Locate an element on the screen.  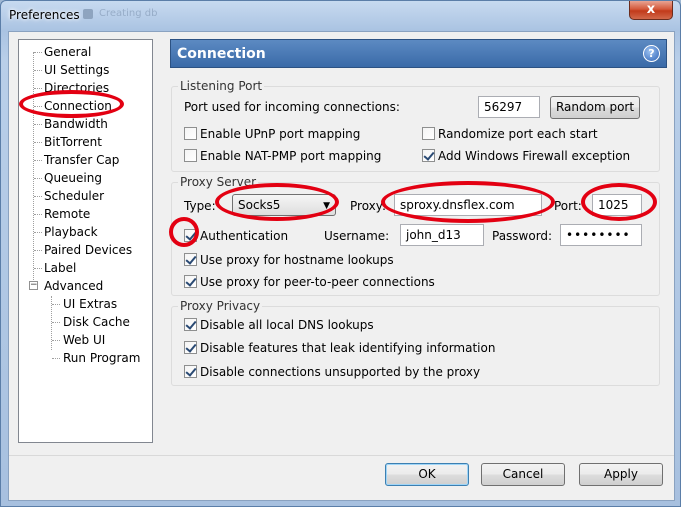
annotation-circle-connection is located at coordinates (71, 104).